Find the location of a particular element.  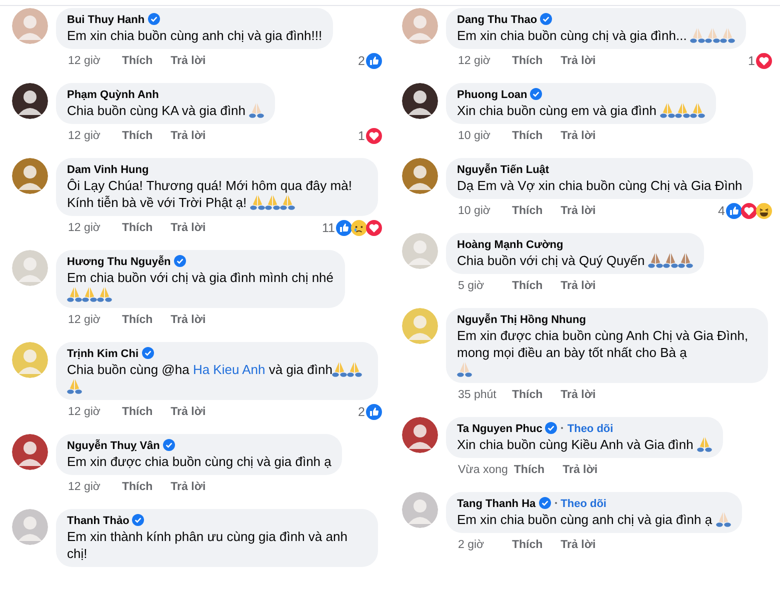

crying-face-icon is located at coordinates (359, 228).